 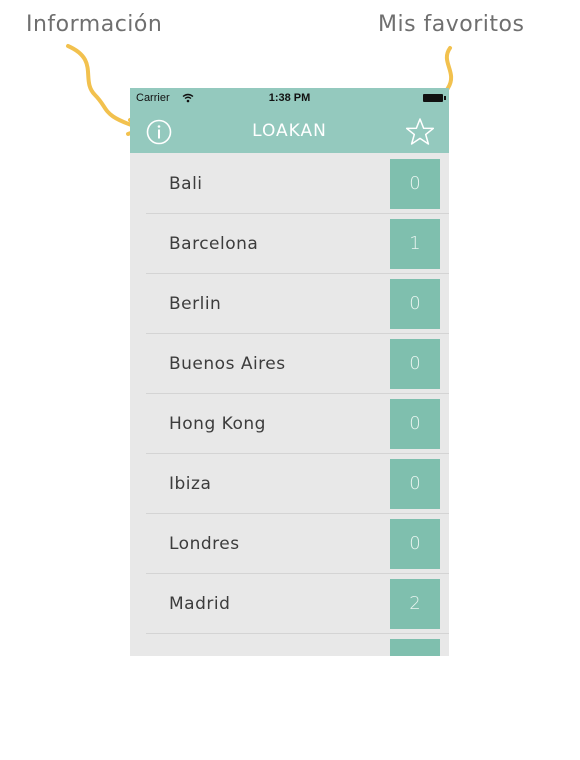 I want to click on city-name: Hong Kong, so click(x=217, y=424).